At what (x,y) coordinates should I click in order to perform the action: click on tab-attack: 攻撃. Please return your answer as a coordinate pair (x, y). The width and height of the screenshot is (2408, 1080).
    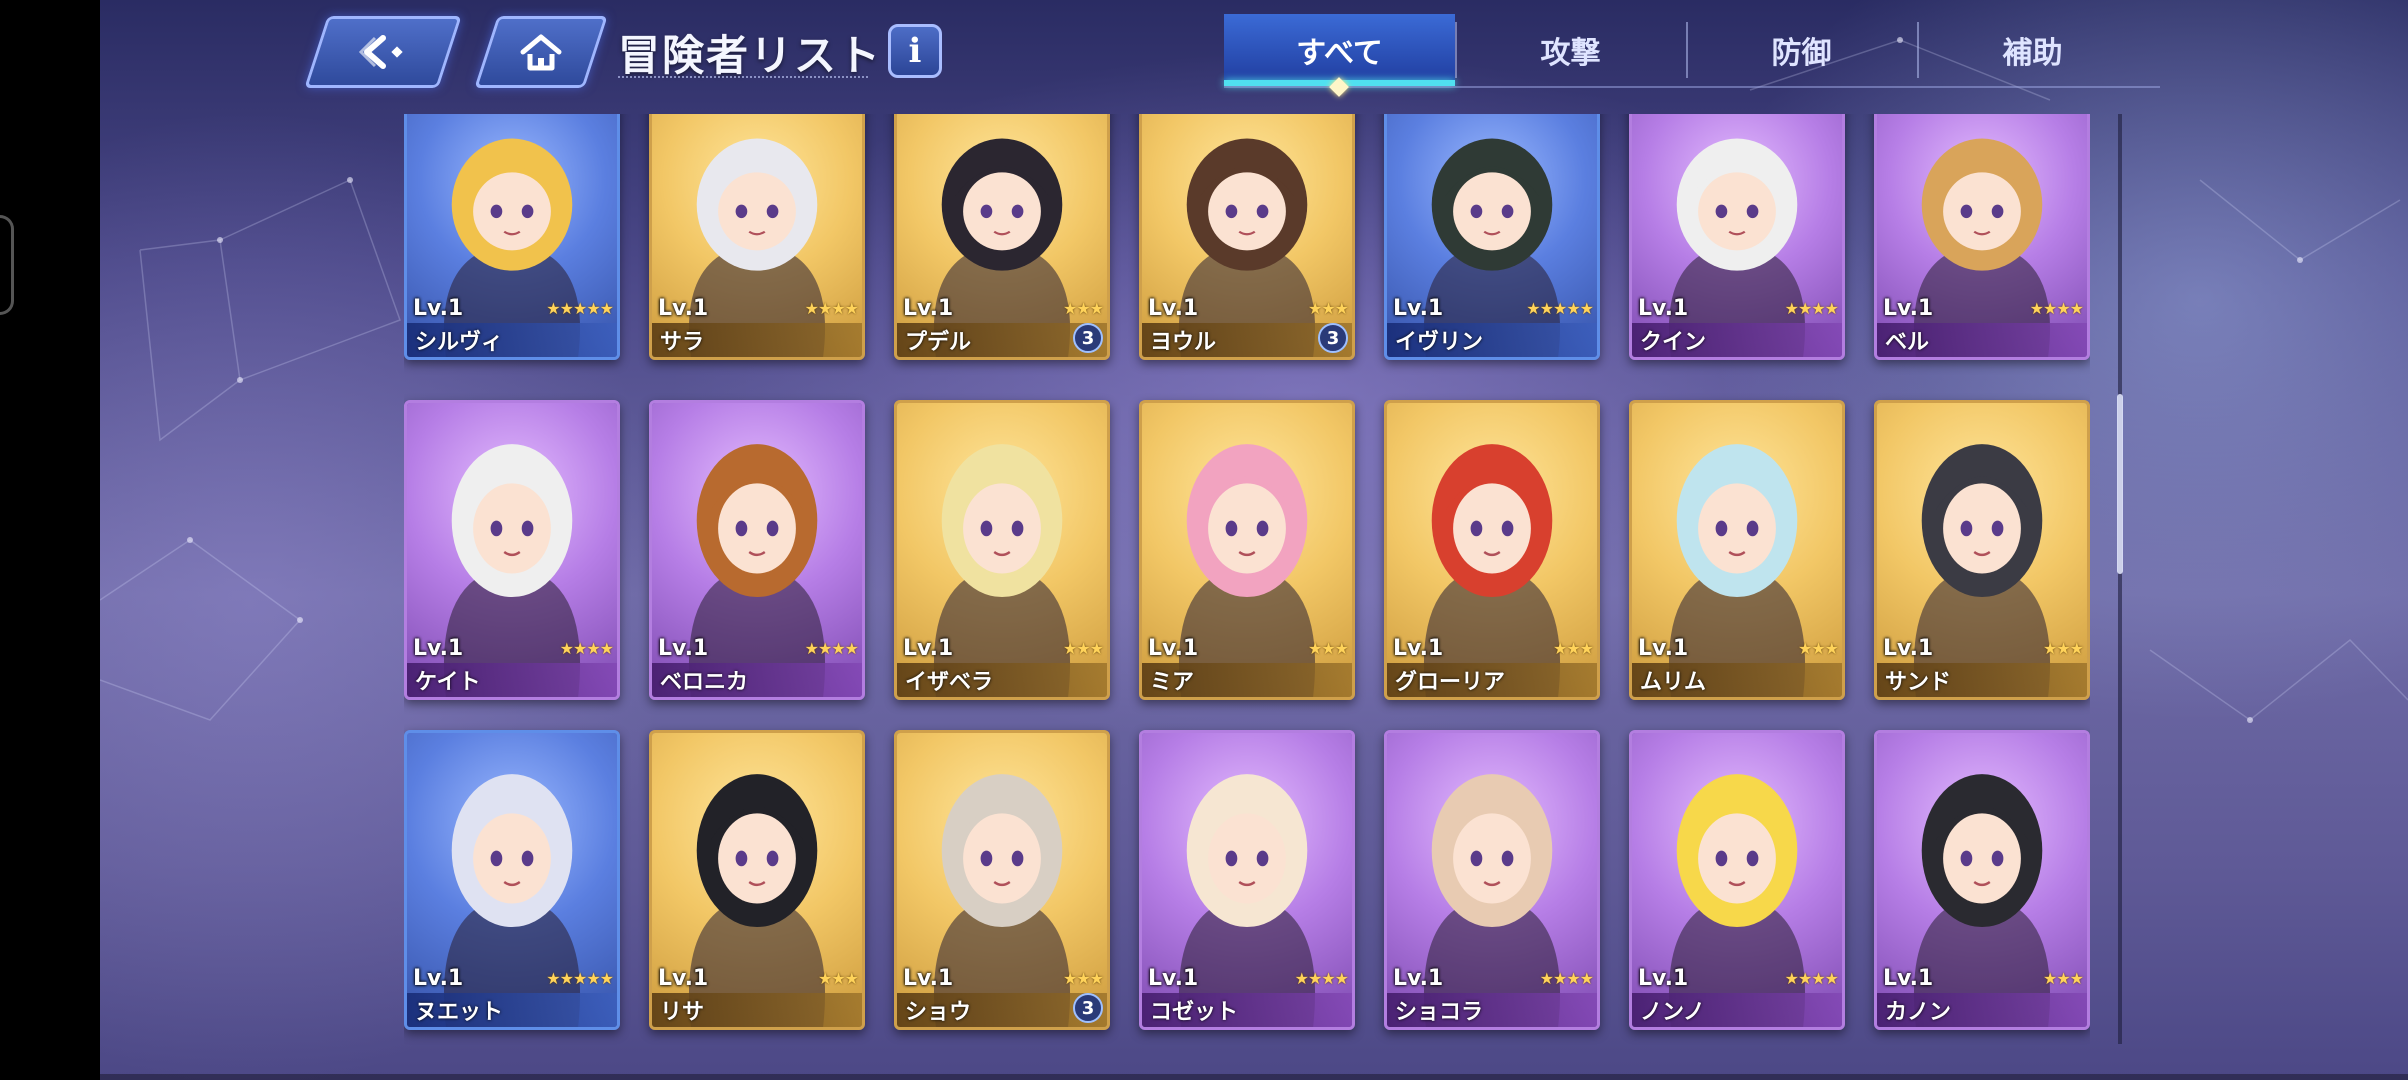
    Looking at the image, I should click on (1570, 50).